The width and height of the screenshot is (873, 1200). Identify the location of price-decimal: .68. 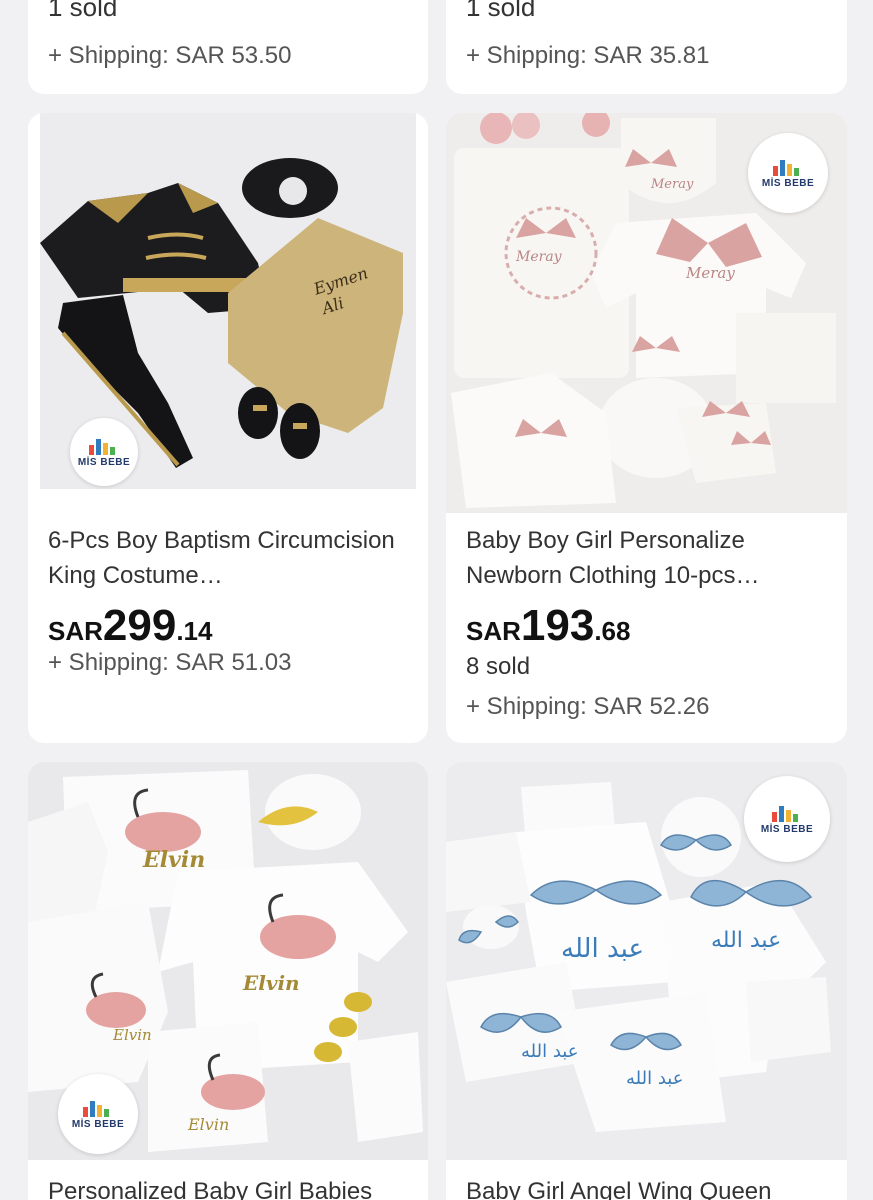
(612, 631).